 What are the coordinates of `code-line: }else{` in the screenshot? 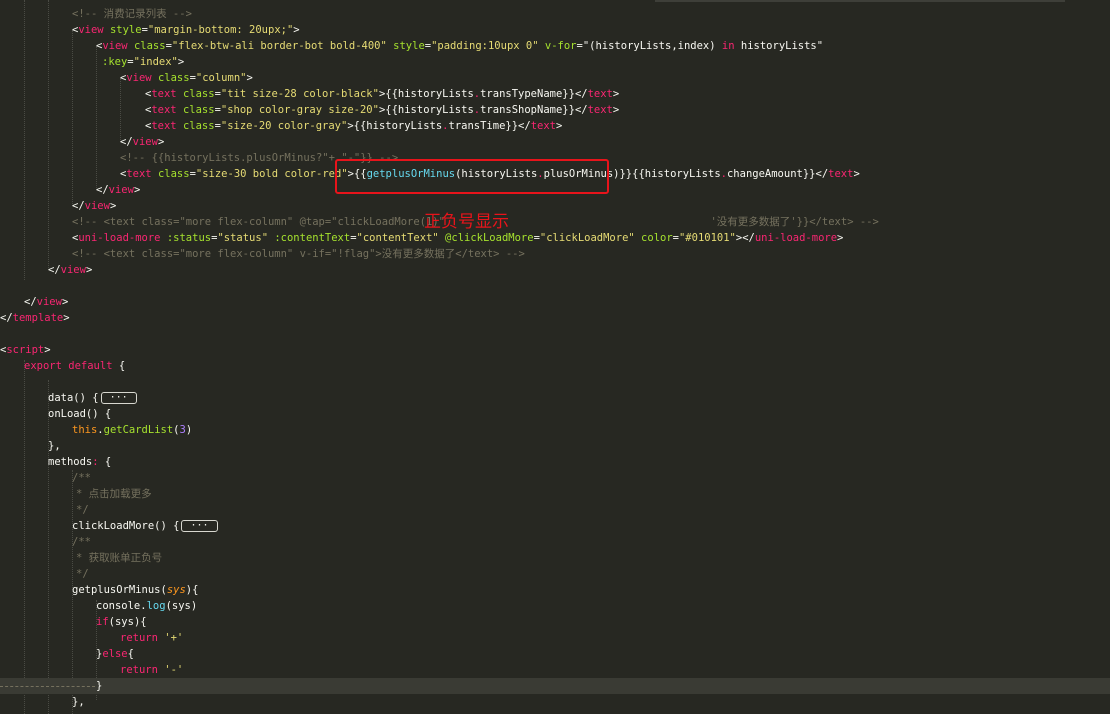 It's located at (555, 654).